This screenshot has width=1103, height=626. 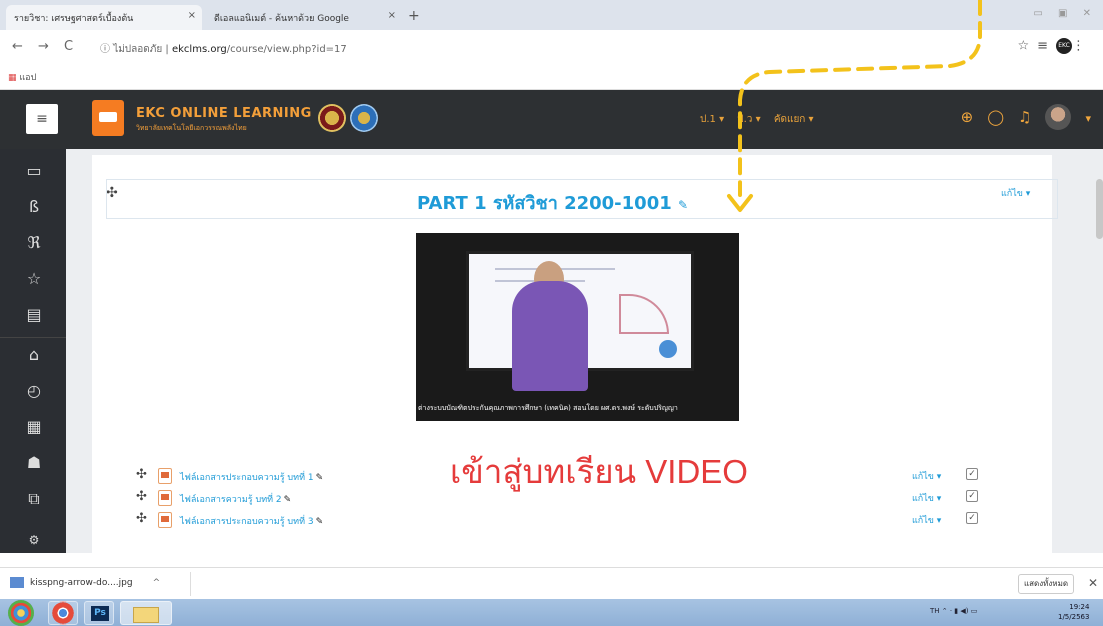 What do you see at coordinates (550, 336) in the screenshot?
I see `presenter-figure` at bounding box center [550, 336].